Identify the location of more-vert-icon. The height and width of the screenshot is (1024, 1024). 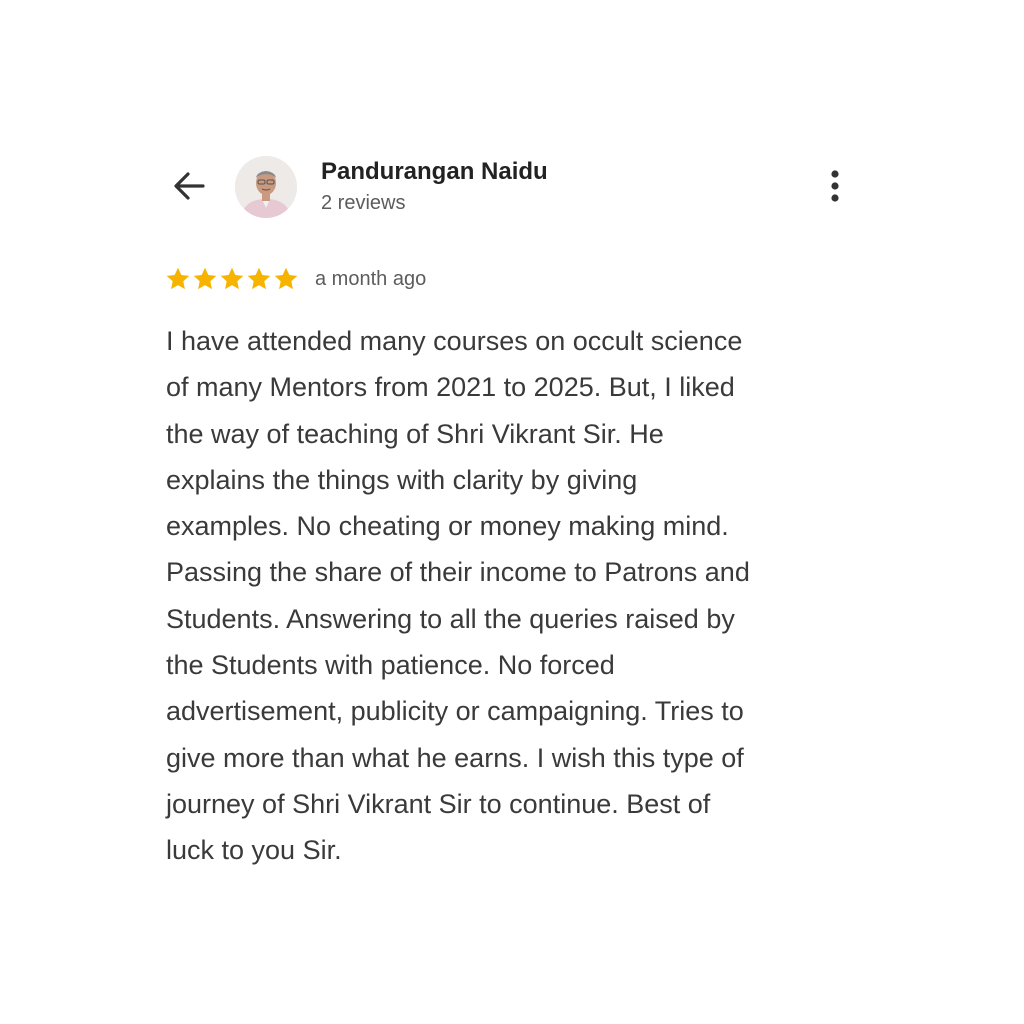
(835, 188).